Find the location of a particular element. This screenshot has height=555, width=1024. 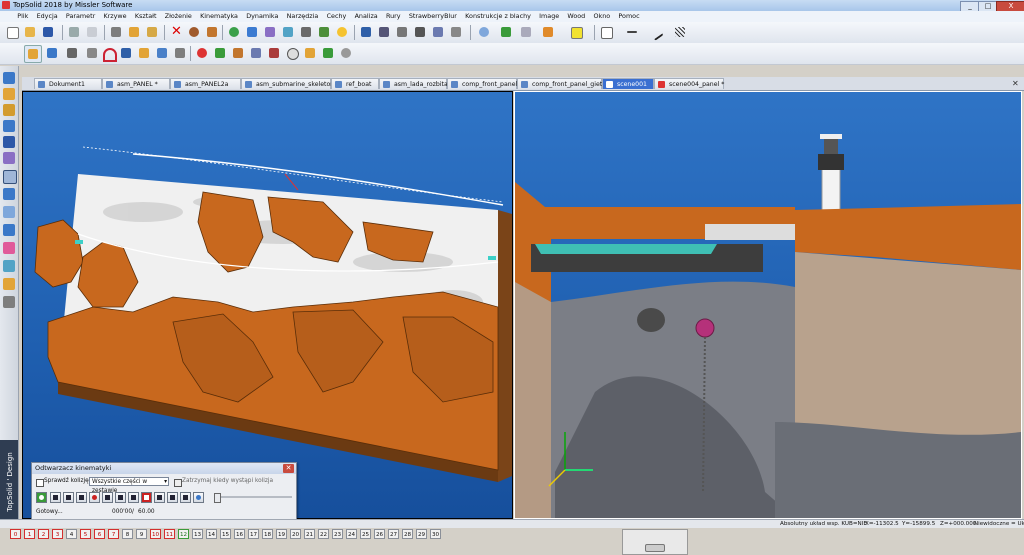

delete-icon: ✕ is located at coordinates (176, 32).